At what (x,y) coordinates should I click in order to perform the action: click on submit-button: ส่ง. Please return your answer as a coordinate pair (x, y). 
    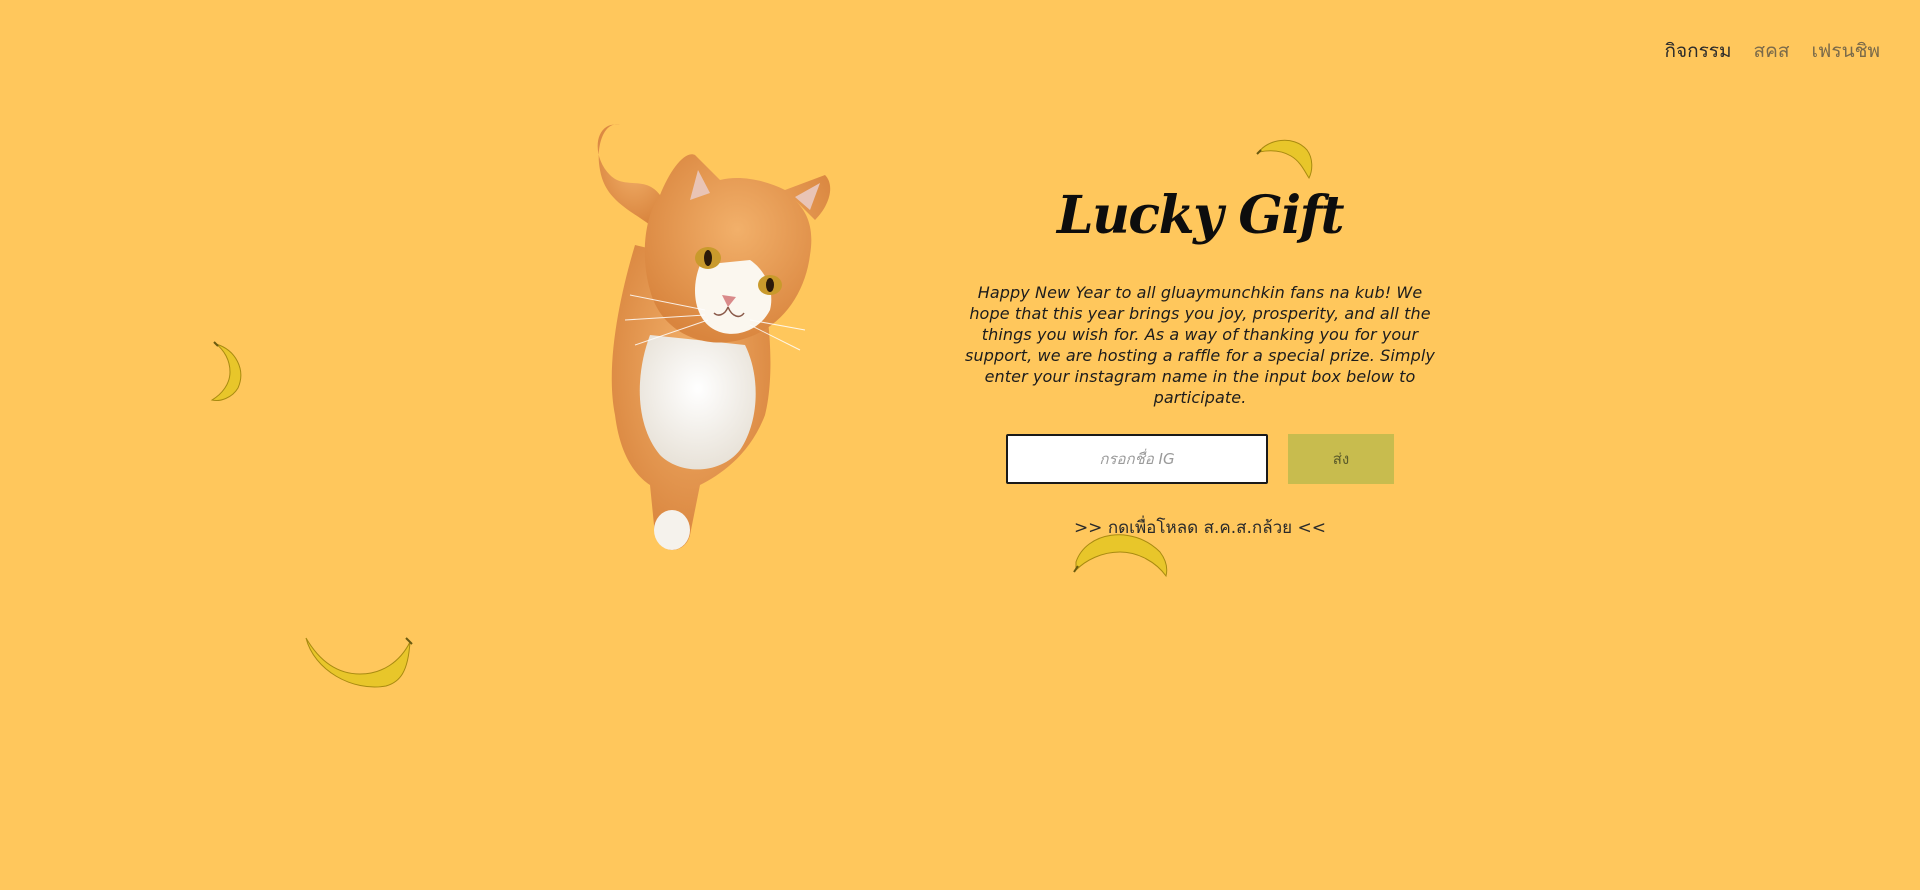
    Looking at the image, I should click on (1341, 459).